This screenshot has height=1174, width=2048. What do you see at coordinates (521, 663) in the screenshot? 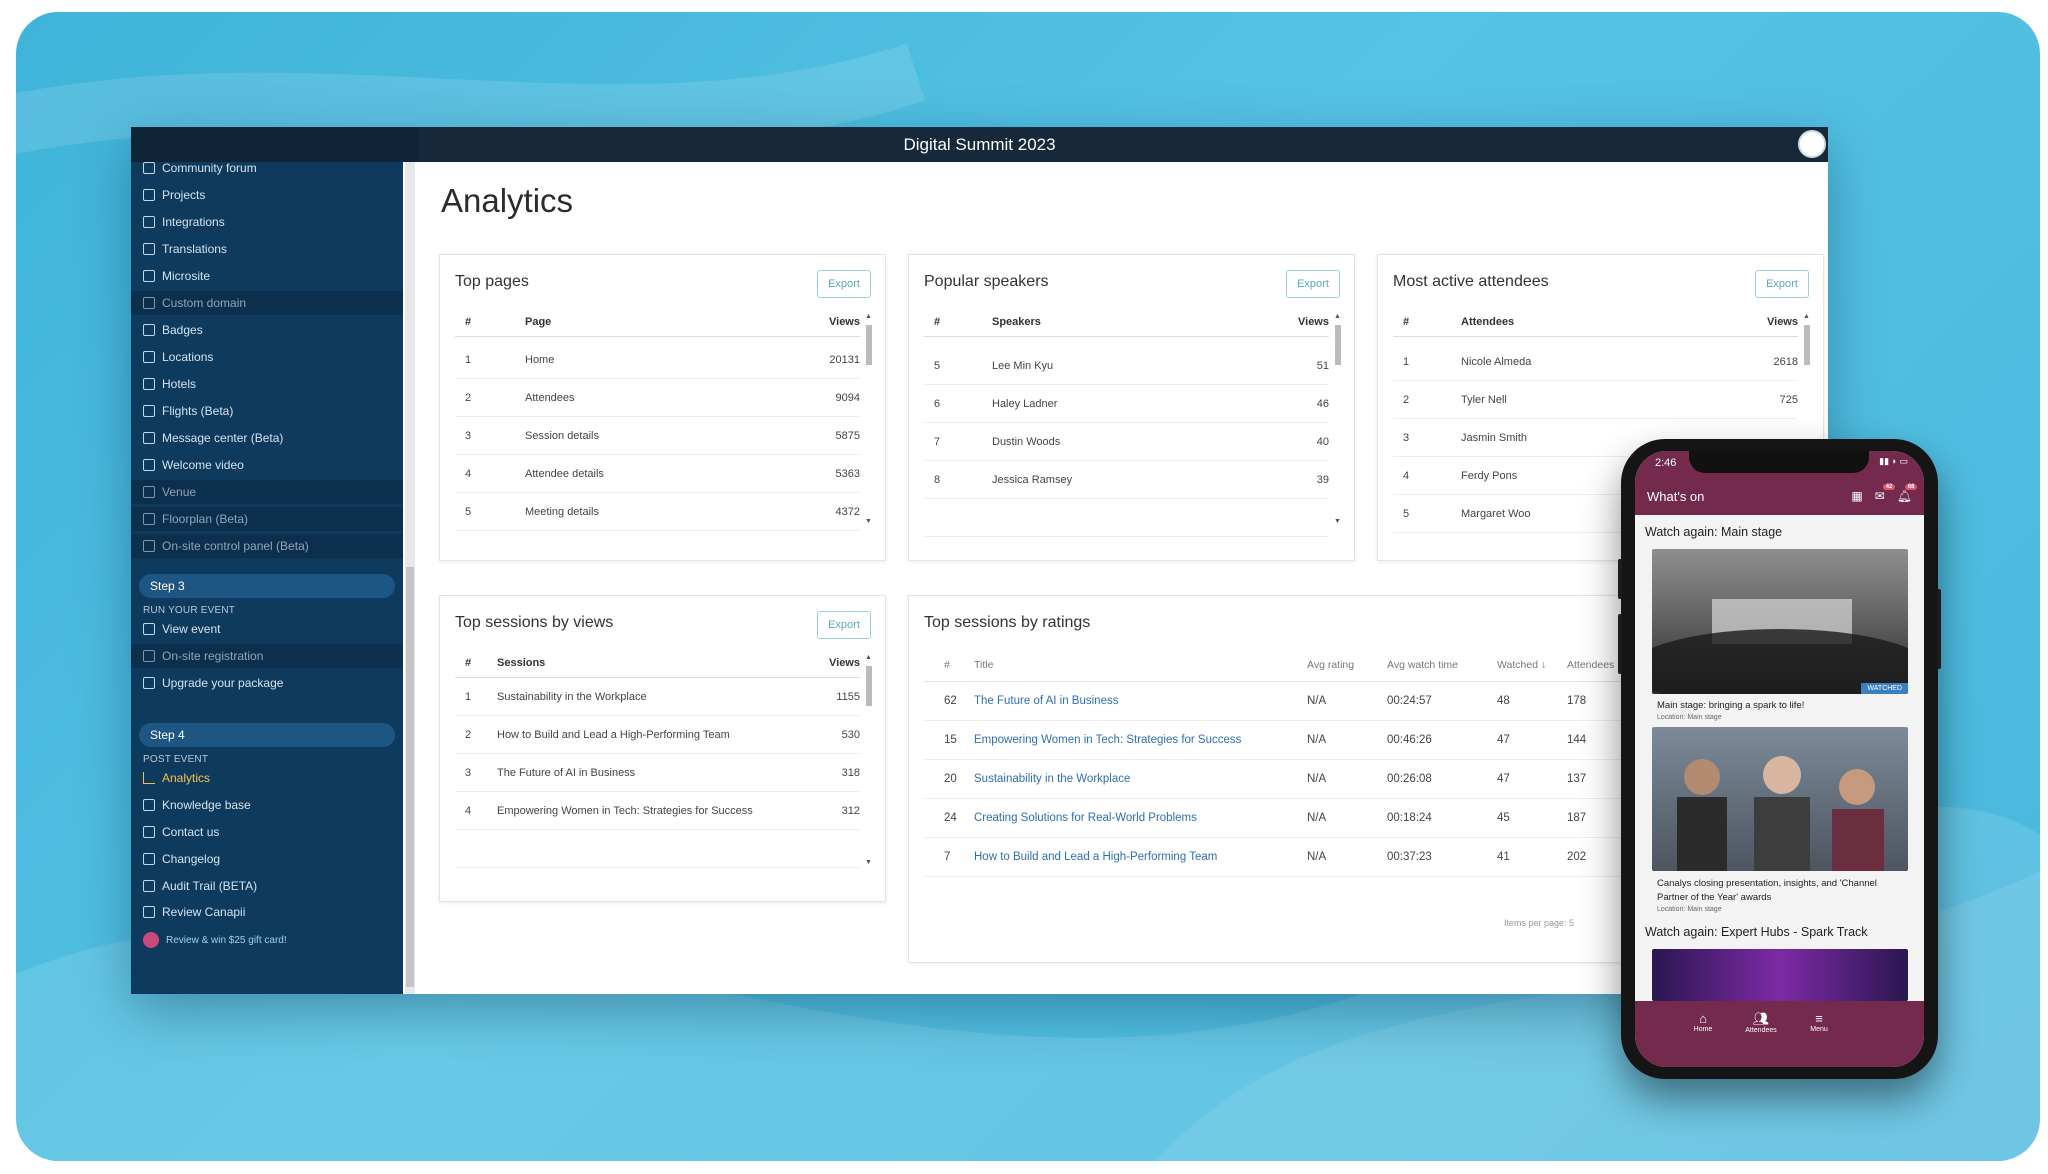
I see `column-header: Sessions` at bounding box center [521, 663].